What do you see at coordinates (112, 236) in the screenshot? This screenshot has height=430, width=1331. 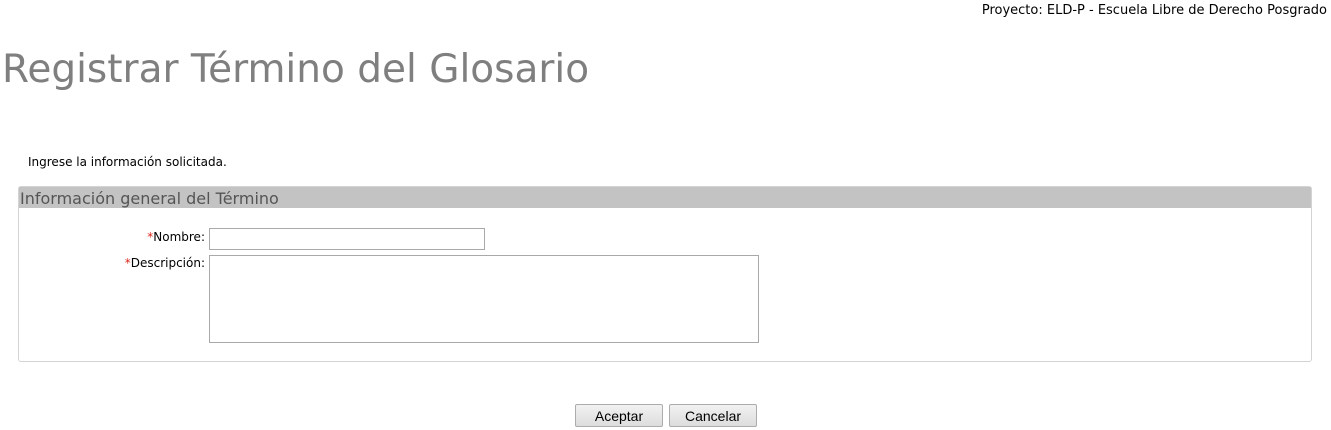 I see `nombre-label: *Nombre:` at bounding box center [112, 236].